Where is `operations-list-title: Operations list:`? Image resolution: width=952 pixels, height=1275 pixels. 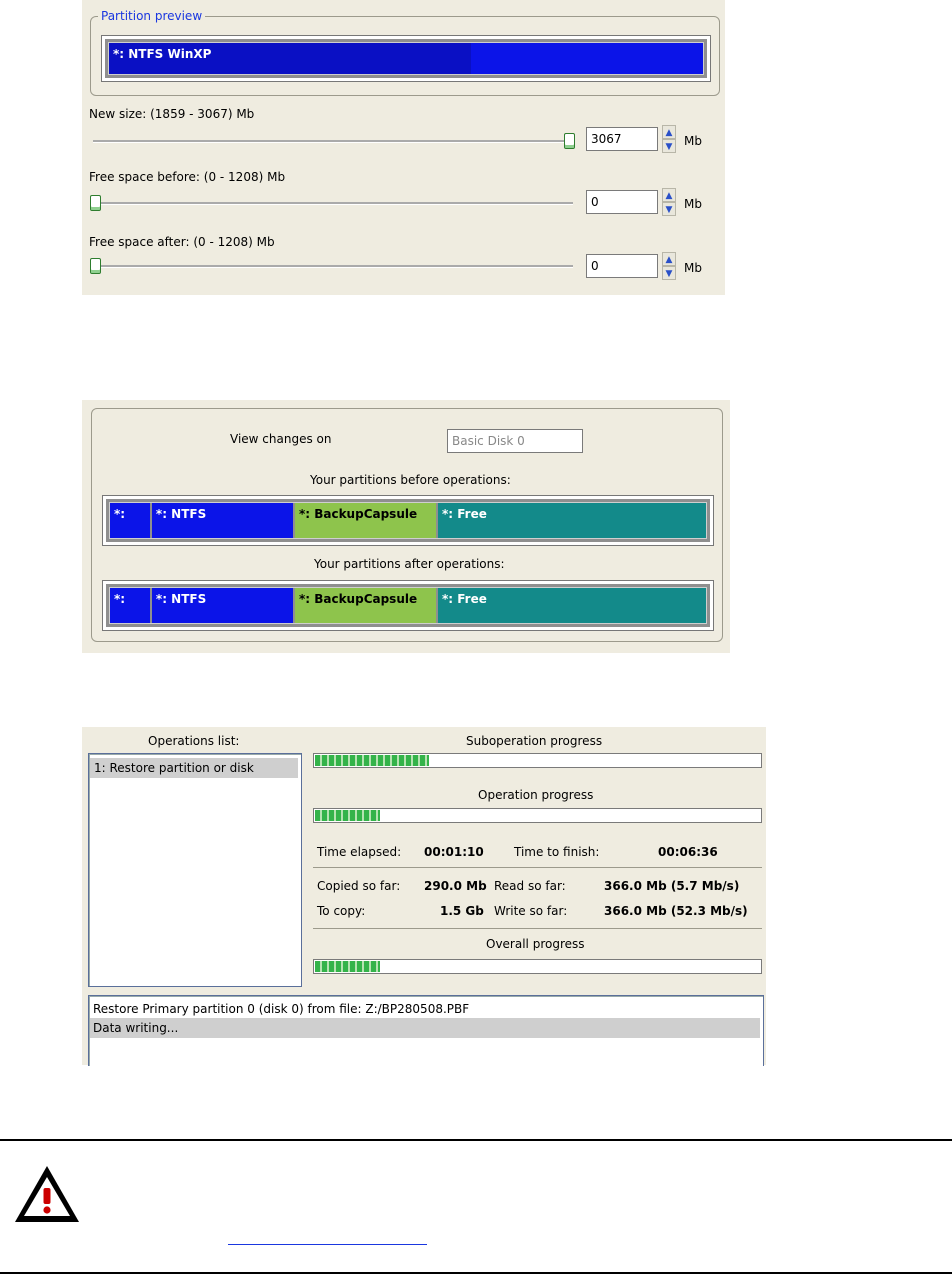 operations-list-title: Operations list: is located at coordinates (194, 741).